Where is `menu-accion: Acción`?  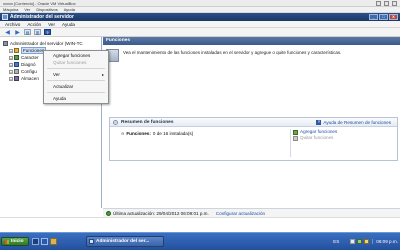
menu-accion: Acción is located at coordinates (34, 24).